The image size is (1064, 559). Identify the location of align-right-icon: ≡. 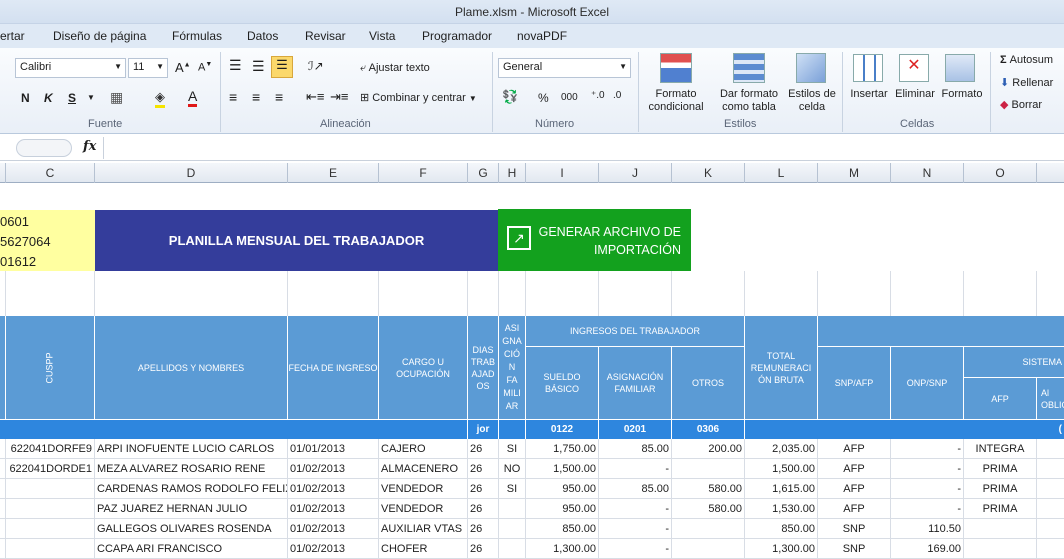
(279, 97).